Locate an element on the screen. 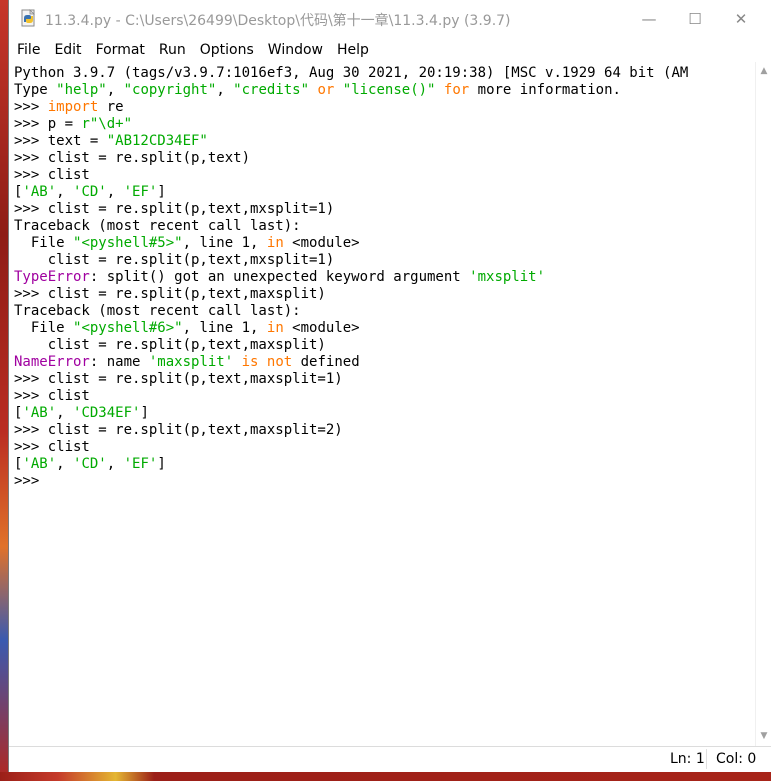 The image size is (771, 781). menu-edit: Edit is located at coordinates (66, 50).